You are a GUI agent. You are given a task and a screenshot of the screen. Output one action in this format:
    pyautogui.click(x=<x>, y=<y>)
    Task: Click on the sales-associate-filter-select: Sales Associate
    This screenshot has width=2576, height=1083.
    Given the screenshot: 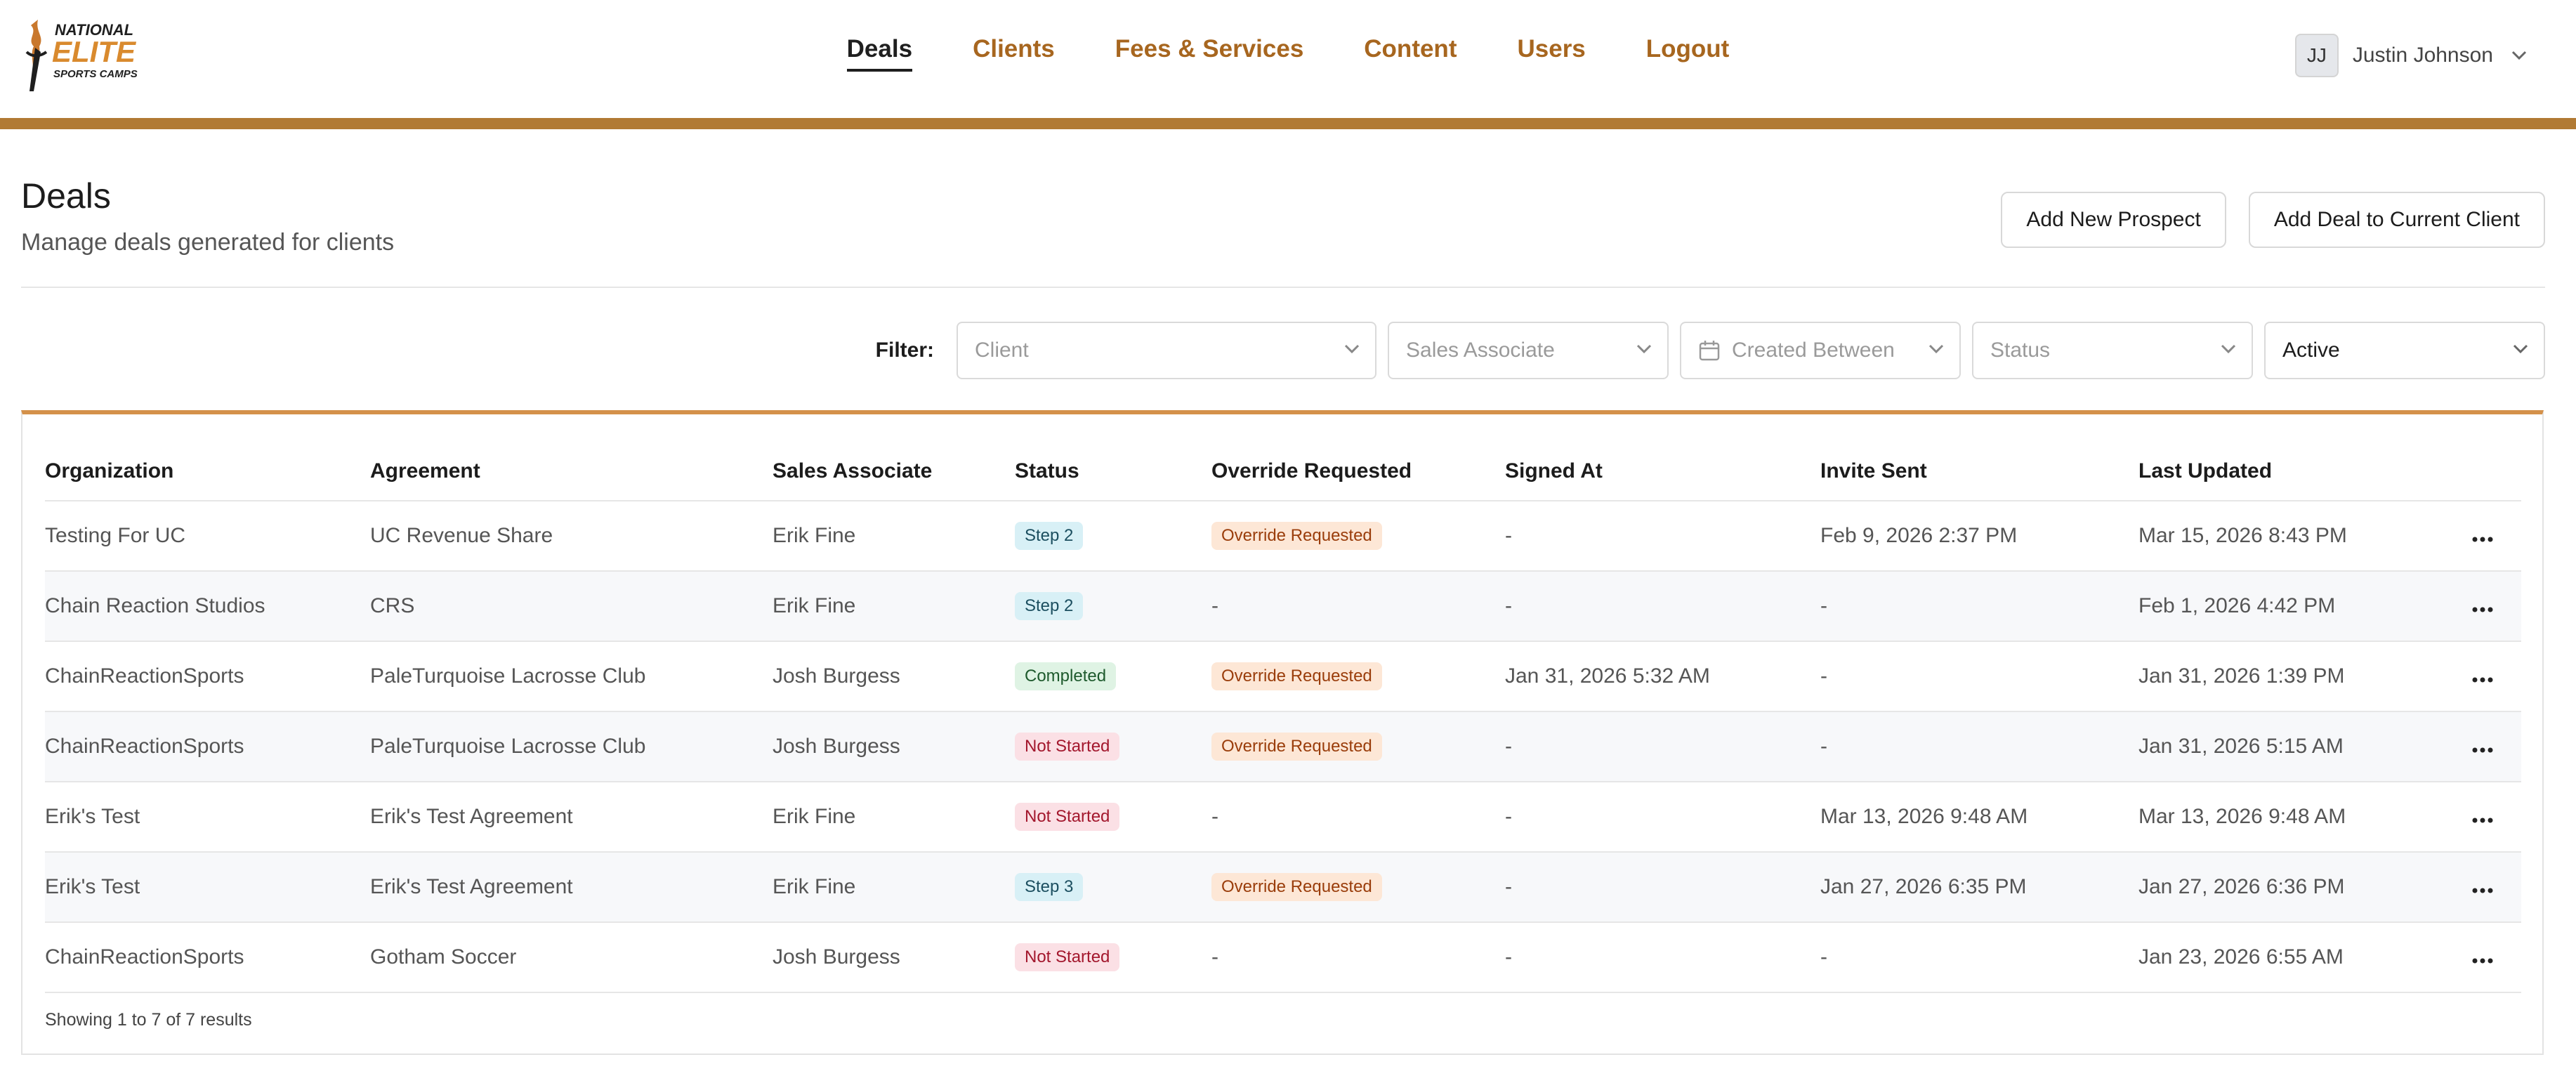 What is the action you would take?
    pyautogui.click(x=1528, y=350)
    